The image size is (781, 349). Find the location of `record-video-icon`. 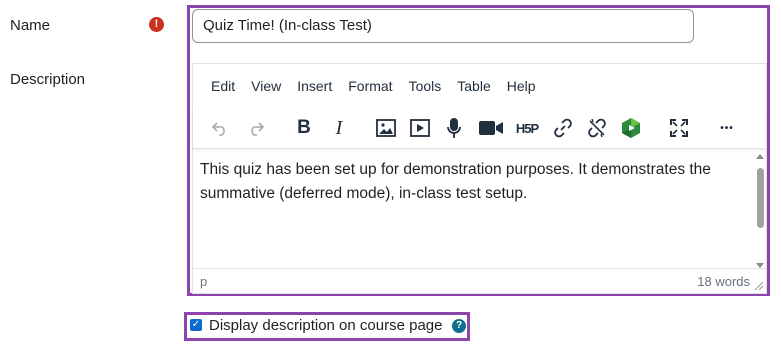

record-video-icon is located at coordinates (491, 128).